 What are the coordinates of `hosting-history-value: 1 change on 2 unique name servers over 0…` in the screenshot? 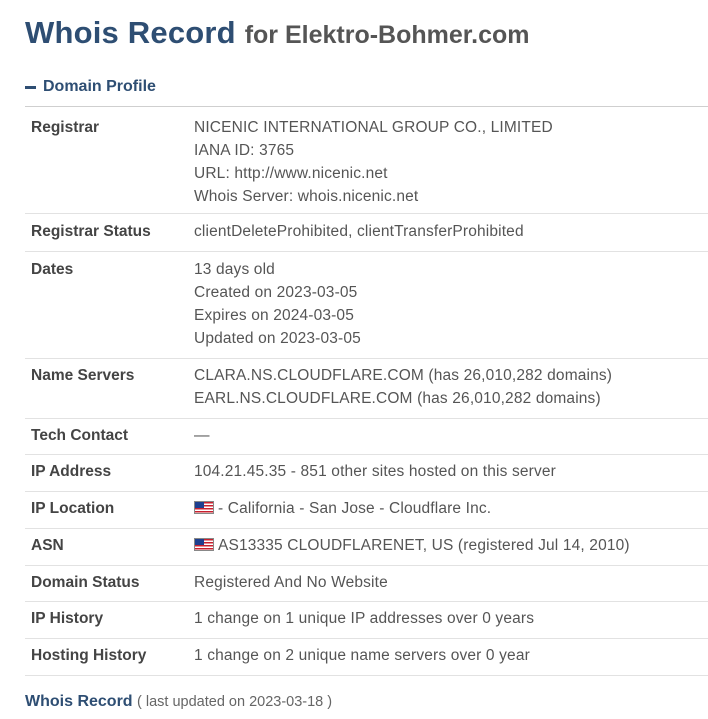 It's located at (362, 655).